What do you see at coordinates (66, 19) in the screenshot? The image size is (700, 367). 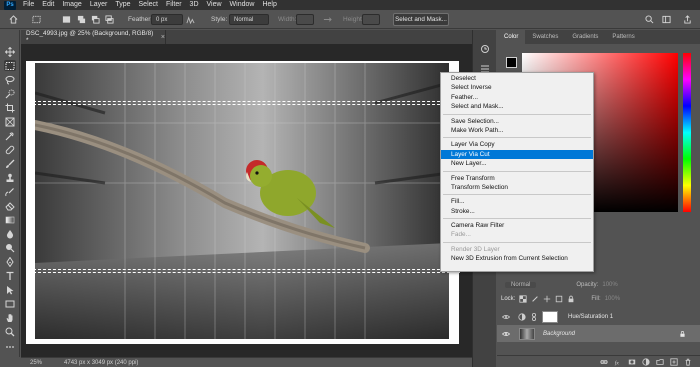 I see `new-selection-icon` at bounding box center [66, 19].